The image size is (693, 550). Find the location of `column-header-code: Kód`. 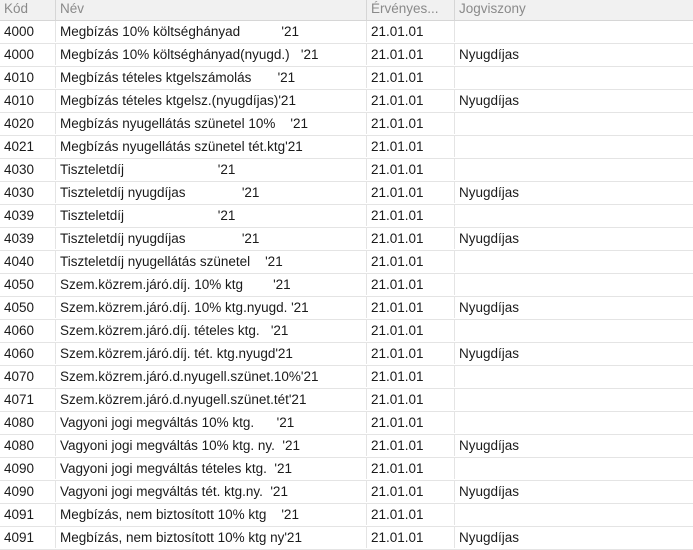

column-header-code: Kód is located at coordinates (28, 10).